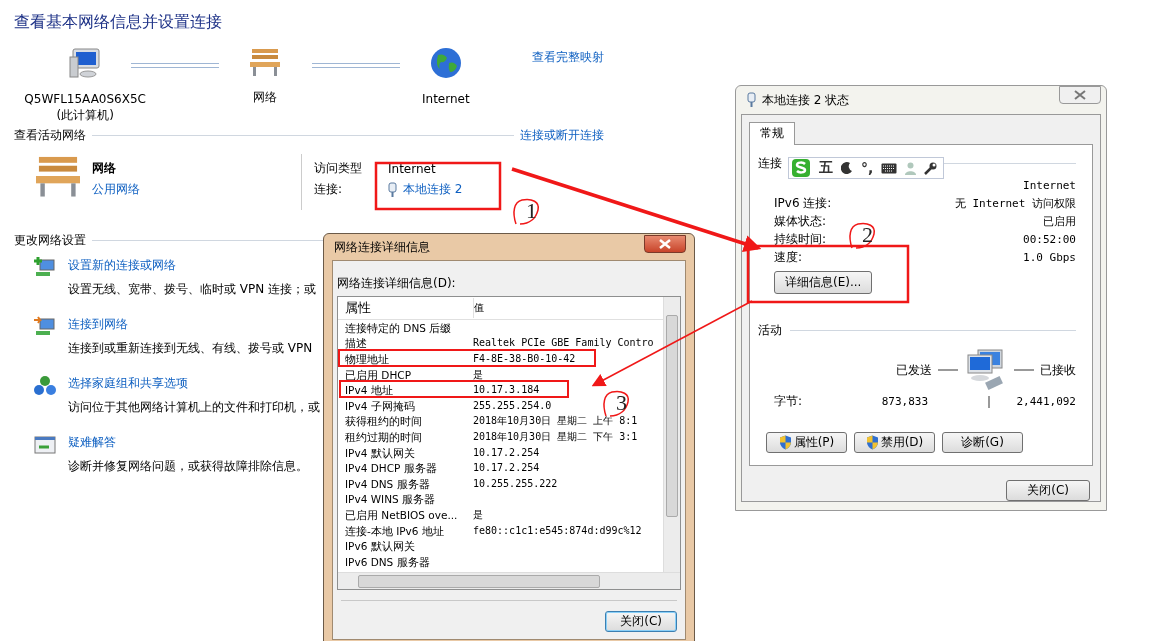 The height and width of the screenshot is (641, 1151). What do you see at coordinates (526, 211) in the screenshot?
I see `handwritten-number: 1` at bounding box center [526, 211].